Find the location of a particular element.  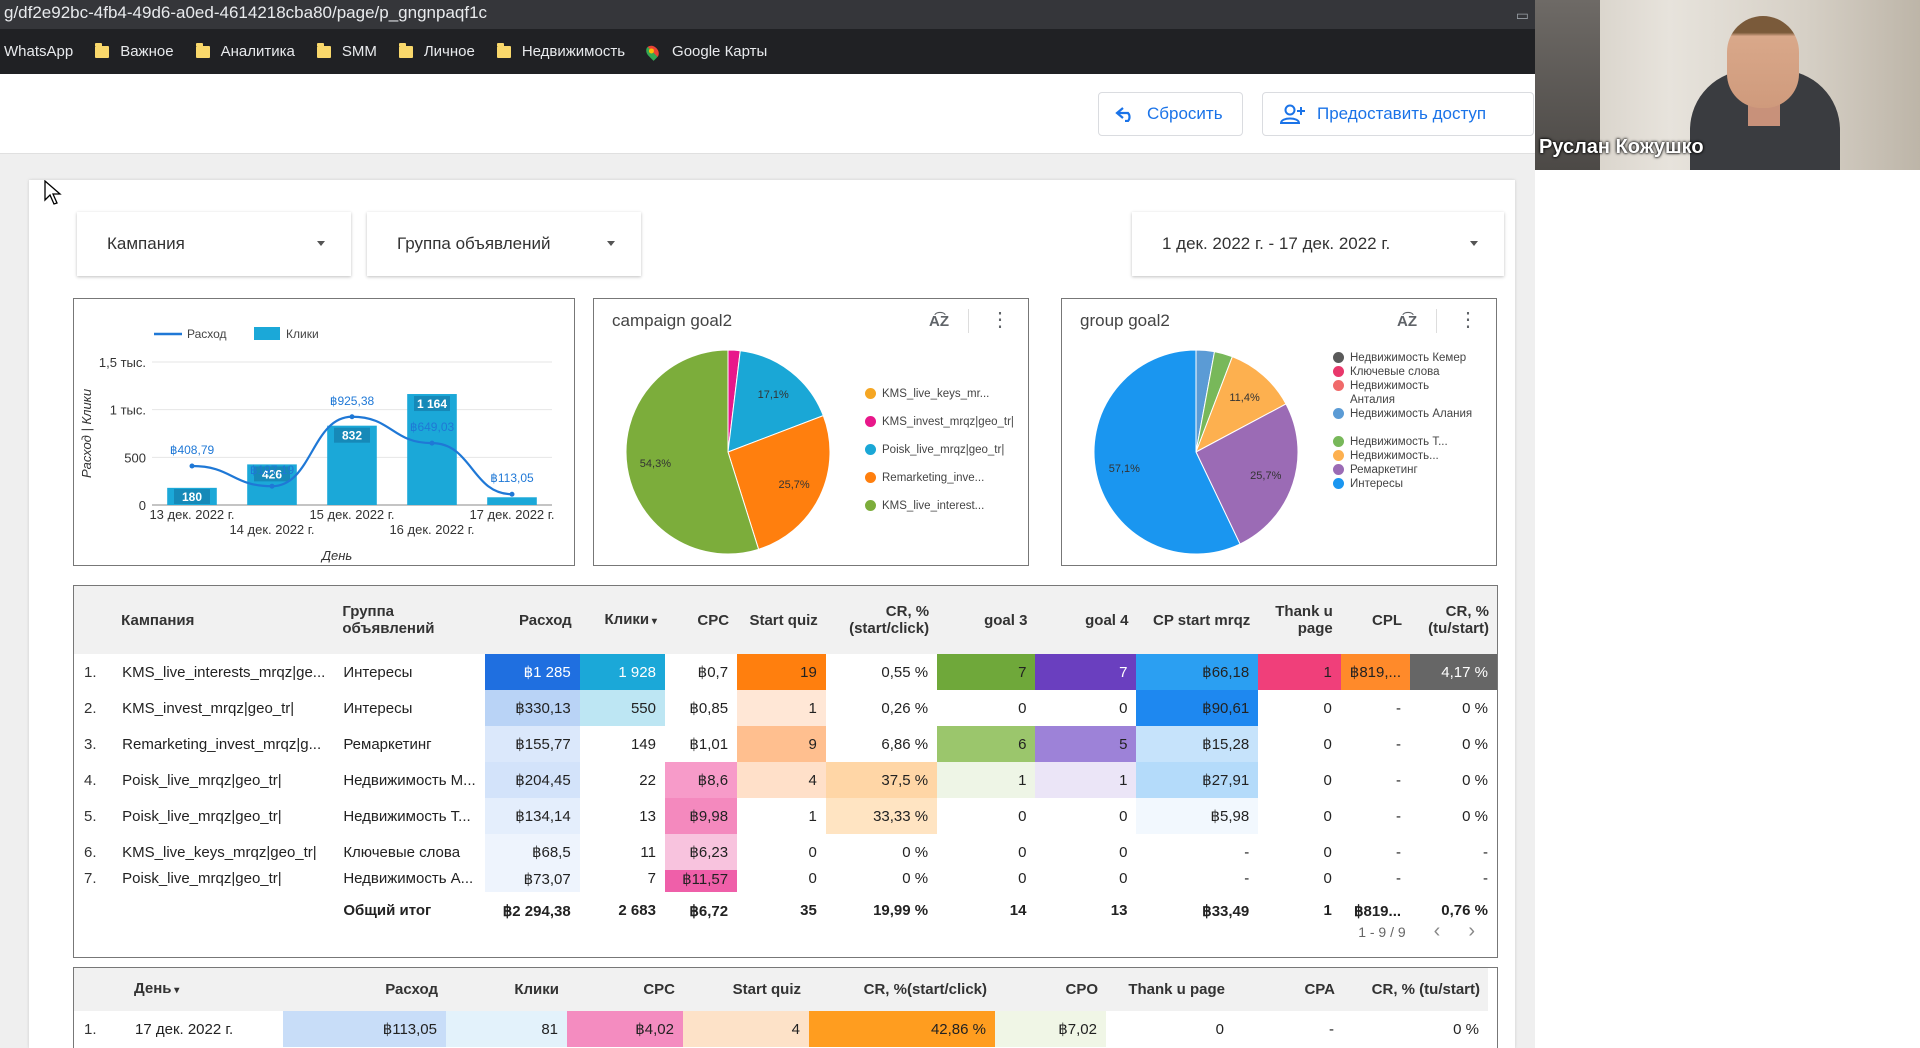

legend-label: KMS_invest_mrqz|geo_tr| is located at coordinates (948, 422).